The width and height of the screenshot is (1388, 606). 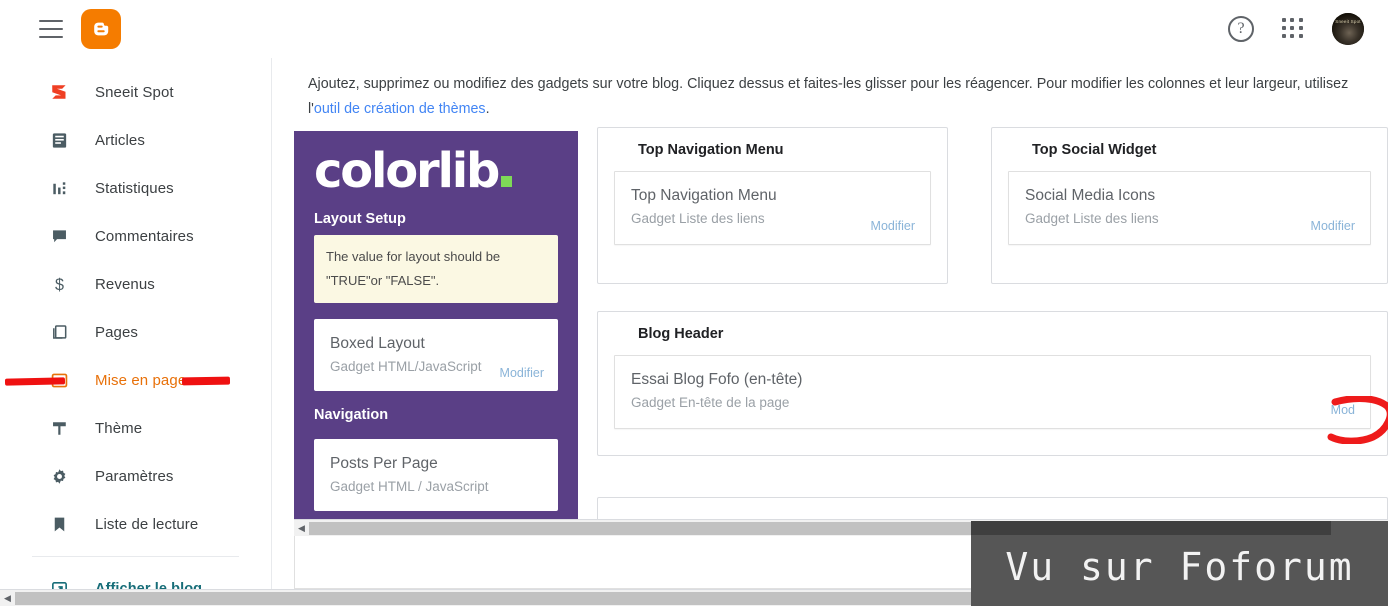 What do you see at coordinates (704, 195) in the screenshot?
I see `gadget-title: Top Navigation Menu` at bounding box center [704, 195].